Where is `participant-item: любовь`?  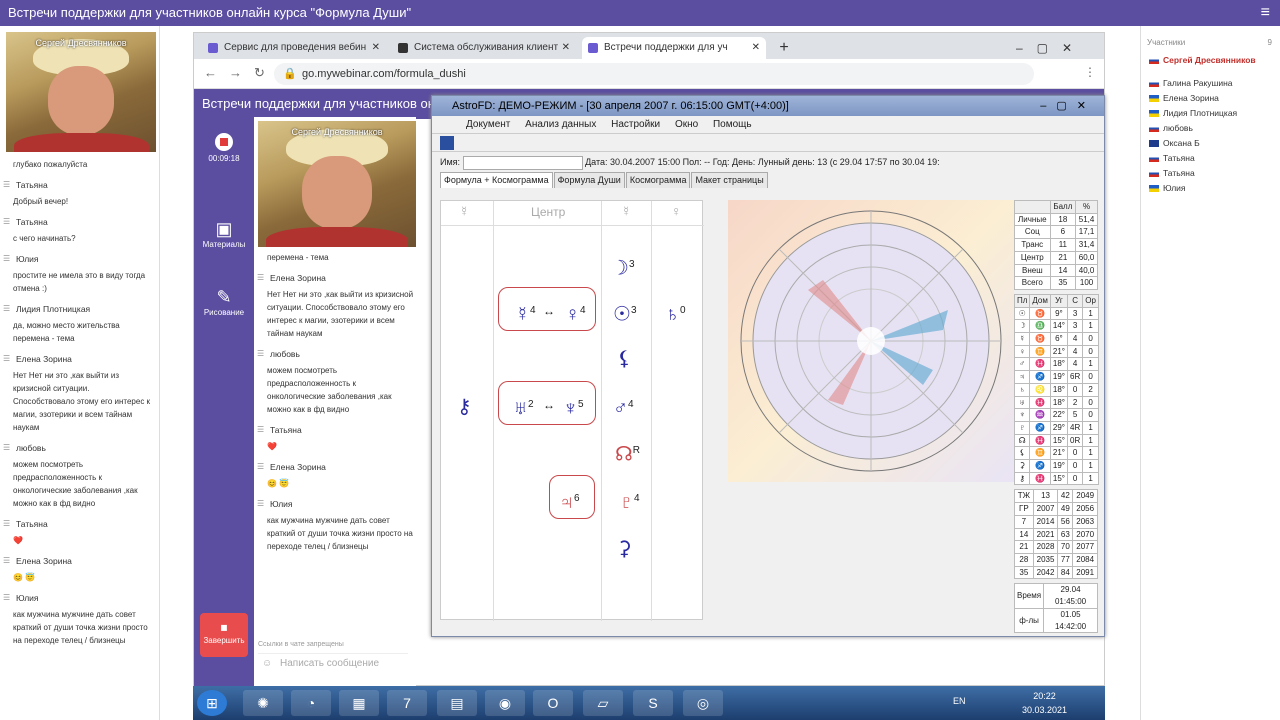 participant-item: любовь is located at coordinates (1210, 128).